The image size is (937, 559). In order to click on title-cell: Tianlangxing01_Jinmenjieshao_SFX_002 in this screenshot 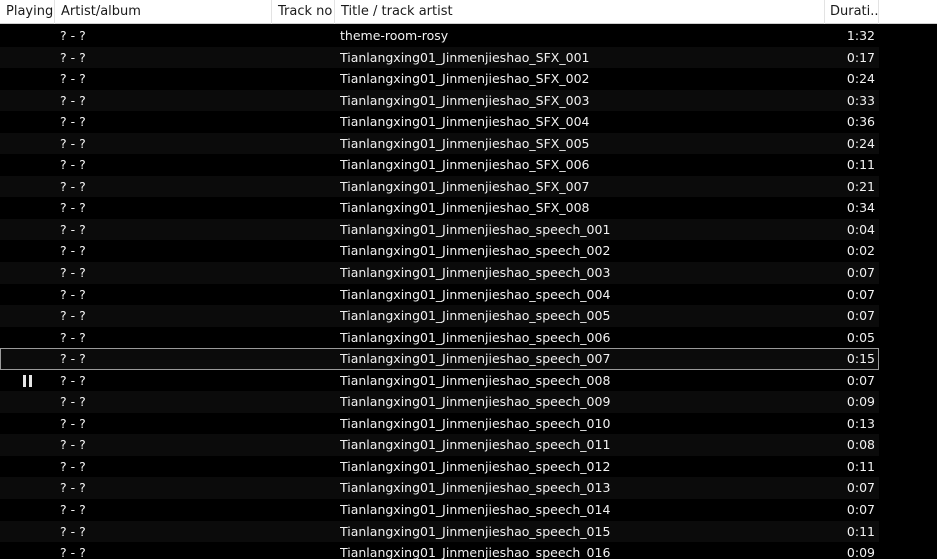, I will do `click(465, 79)`.